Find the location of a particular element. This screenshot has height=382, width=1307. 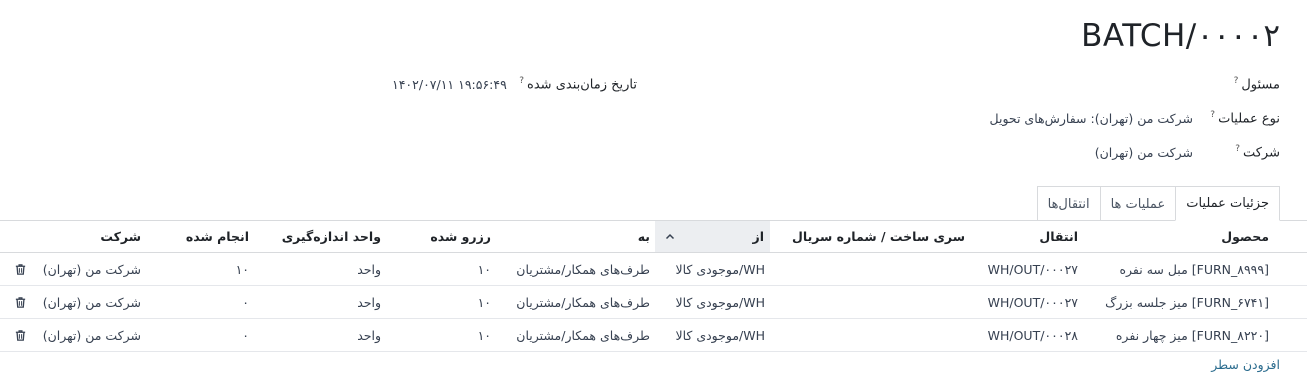

column-done: انجام شده is located at coordinates (217, 236).